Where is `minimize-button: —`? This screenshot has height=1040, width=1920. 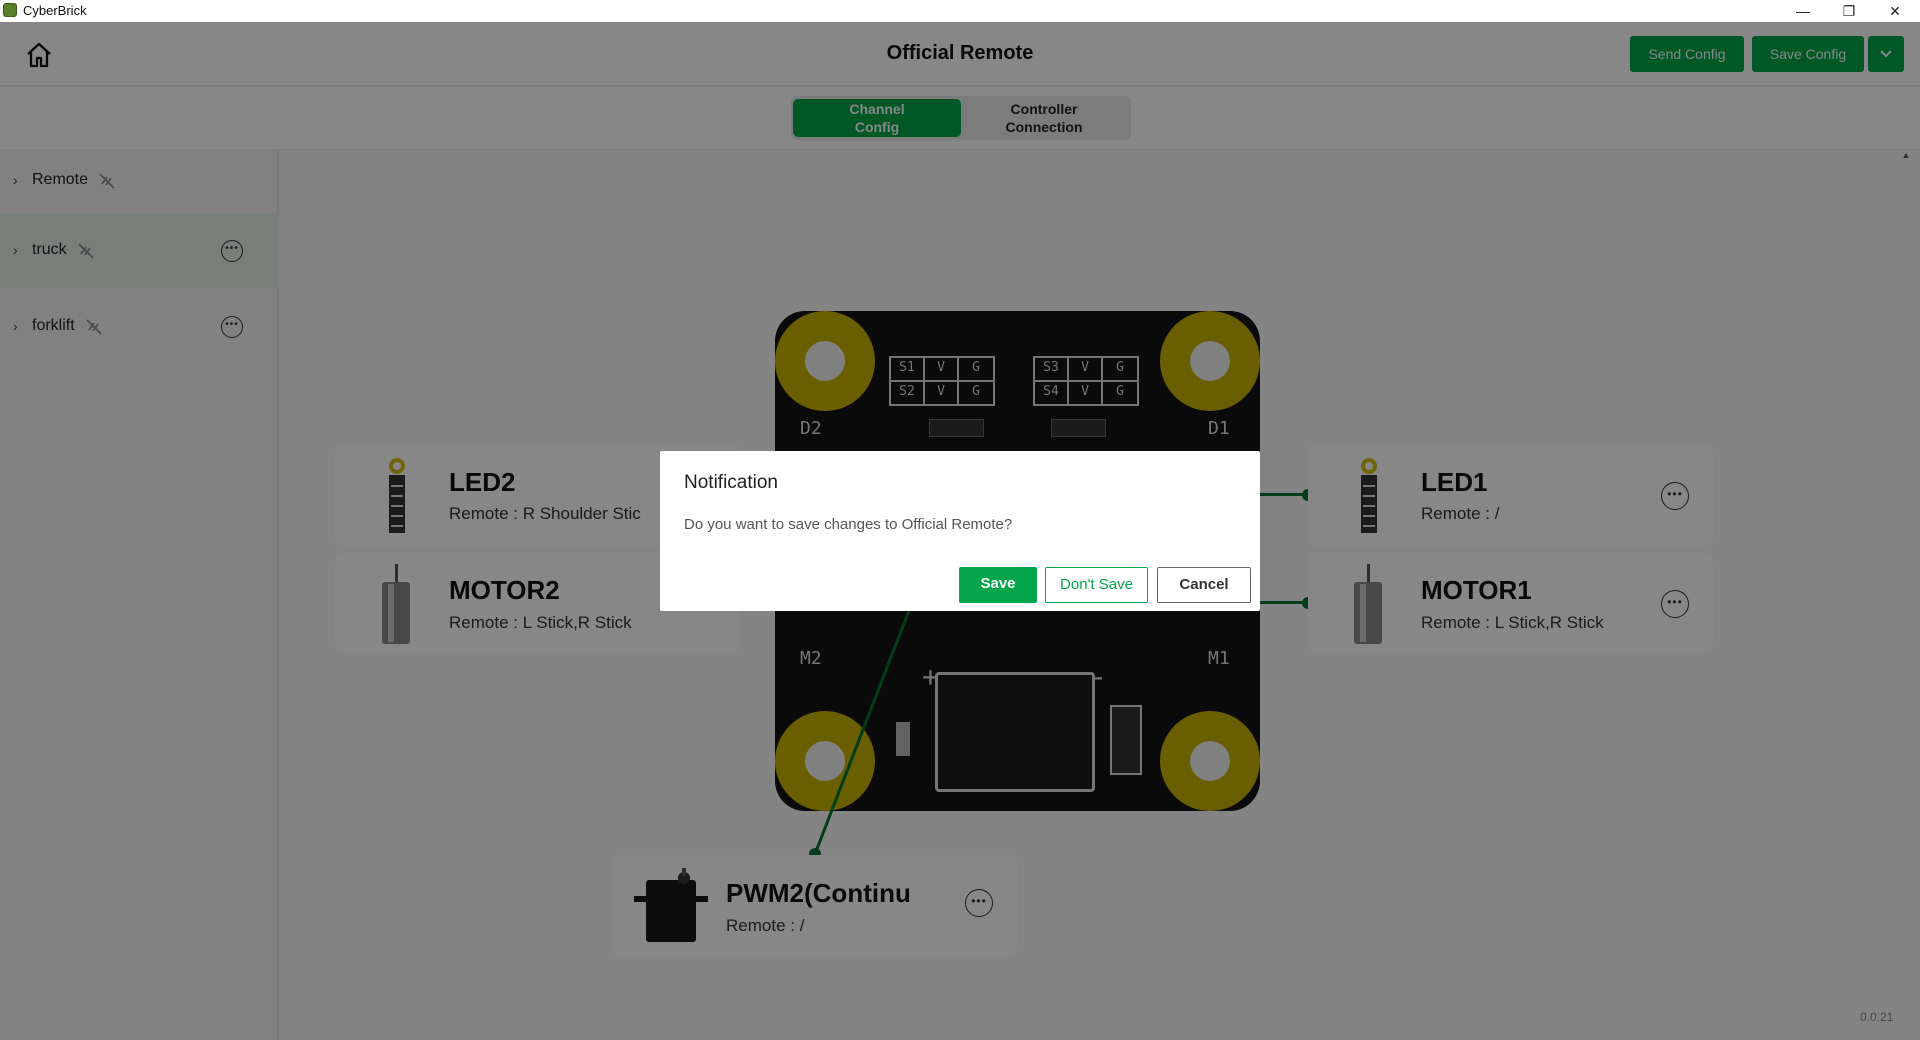 minimize-button: — is located at coordinates (1803, 11).